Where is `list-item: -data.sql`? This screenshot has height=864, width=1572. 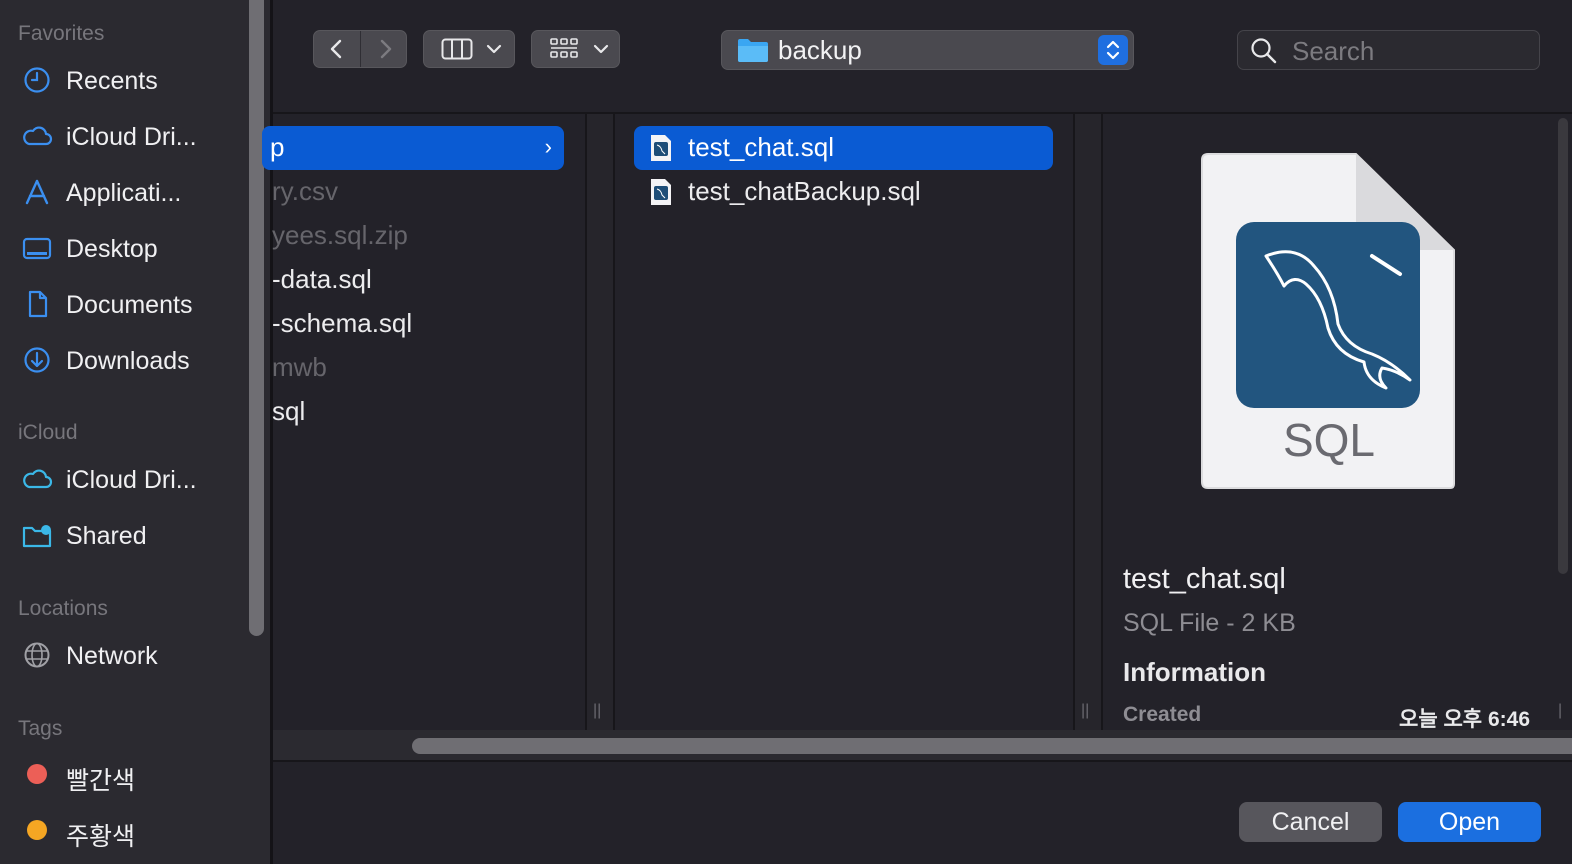 list-item: -data.sql is located at coordinates (413, 280).